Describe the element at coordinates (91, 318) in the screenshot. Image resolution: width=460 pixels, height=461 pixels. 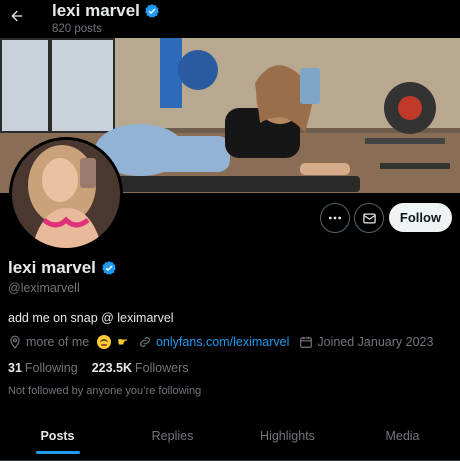
I see `profile-bio: add me on snap @ leximarvel` at that location.